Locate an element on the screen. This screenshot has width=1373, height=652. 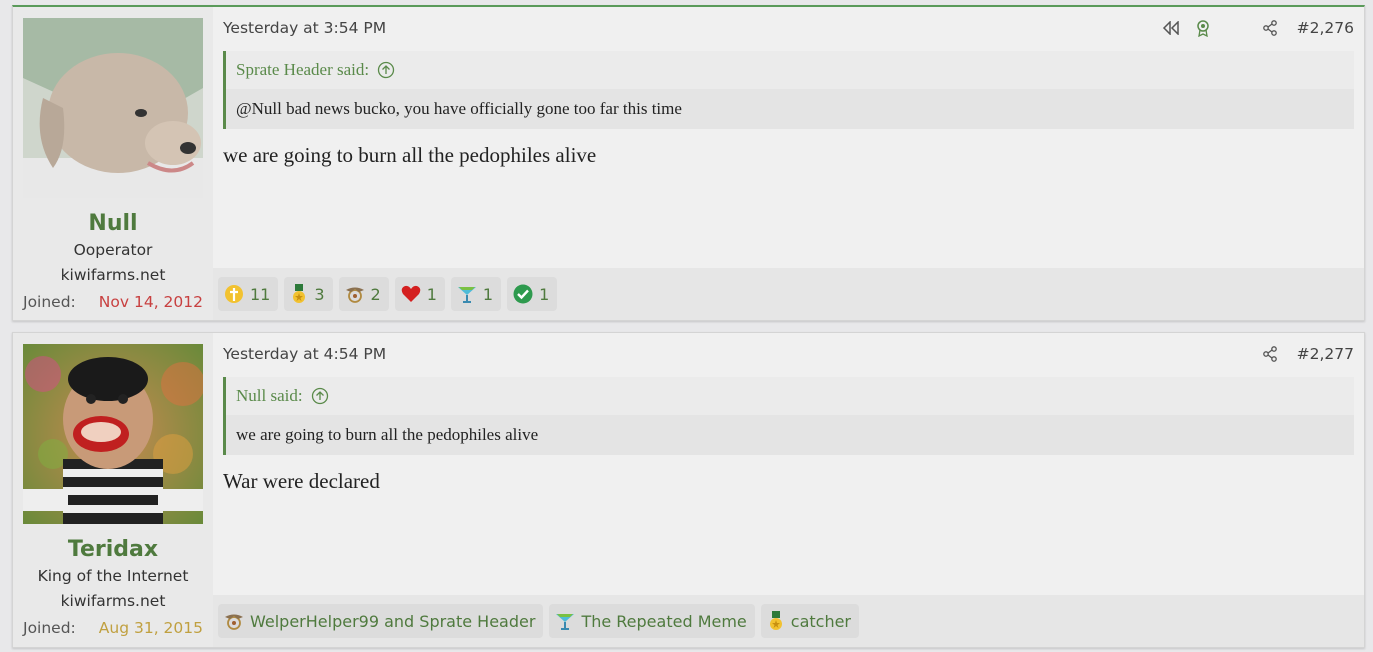
quote-author: Null said: is located at coordinates (269, 396).